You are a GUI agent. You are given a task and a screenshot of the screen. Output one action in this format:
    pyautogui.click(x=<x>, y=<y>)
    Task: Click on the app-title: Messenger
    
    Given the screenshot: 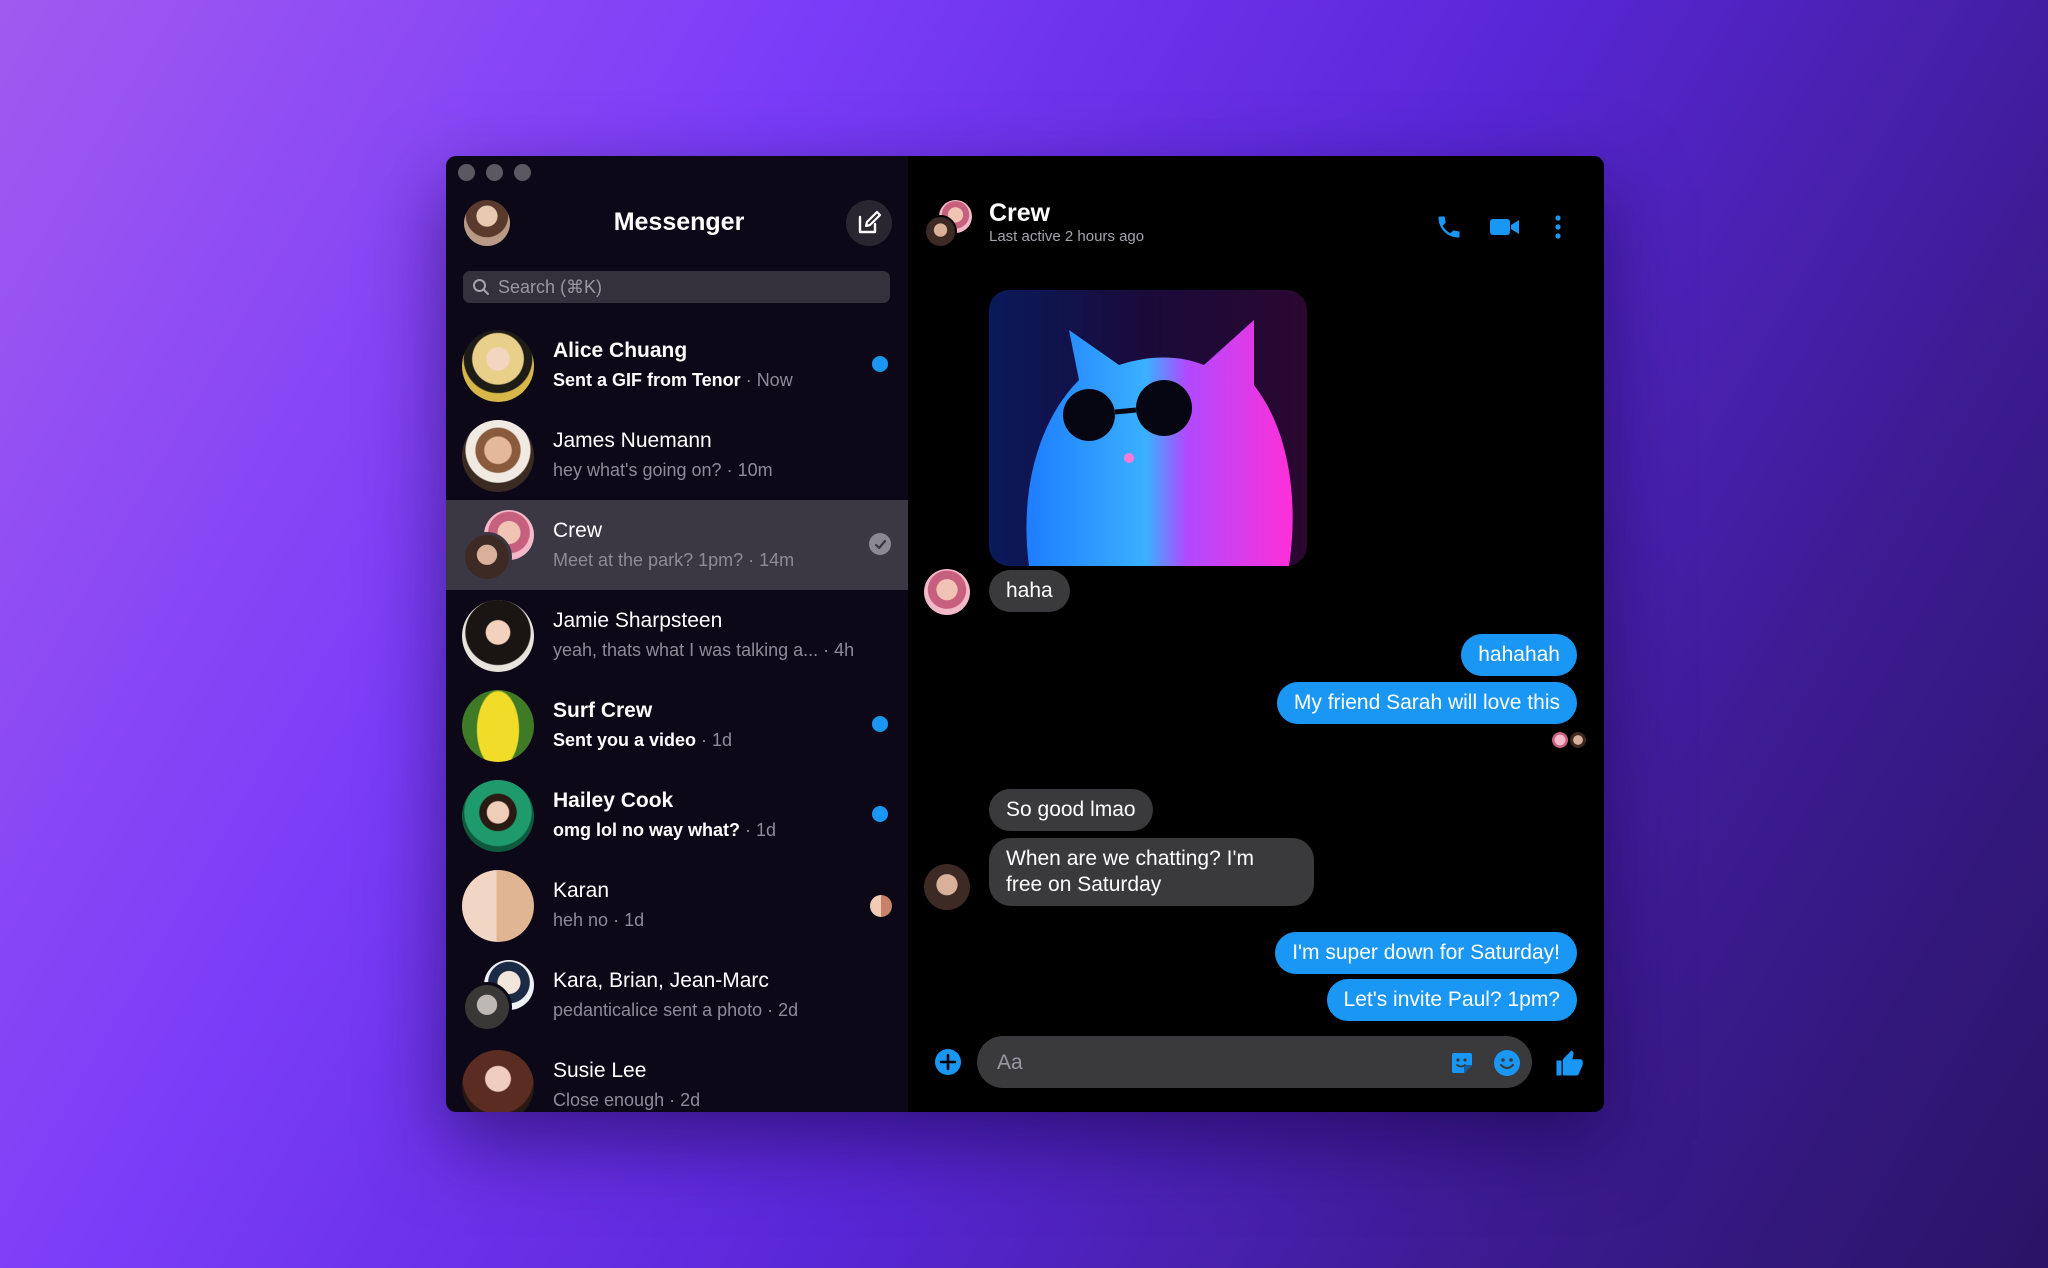 What is the action you would take?
    pyautogui.click(x=679, y=222)
    